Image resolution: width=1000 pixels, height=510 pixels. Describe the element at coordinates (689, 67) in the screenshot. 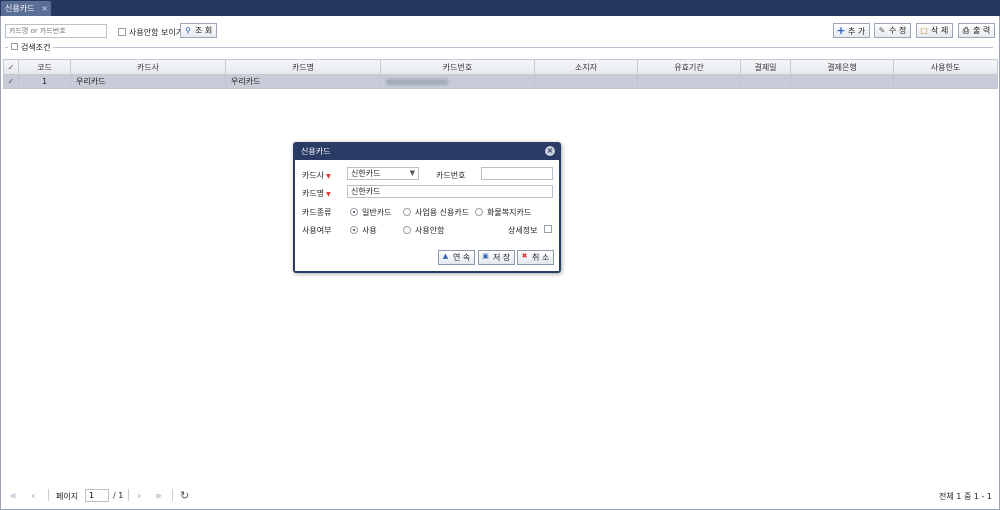

I see `column-header: 유효기간` at that location.